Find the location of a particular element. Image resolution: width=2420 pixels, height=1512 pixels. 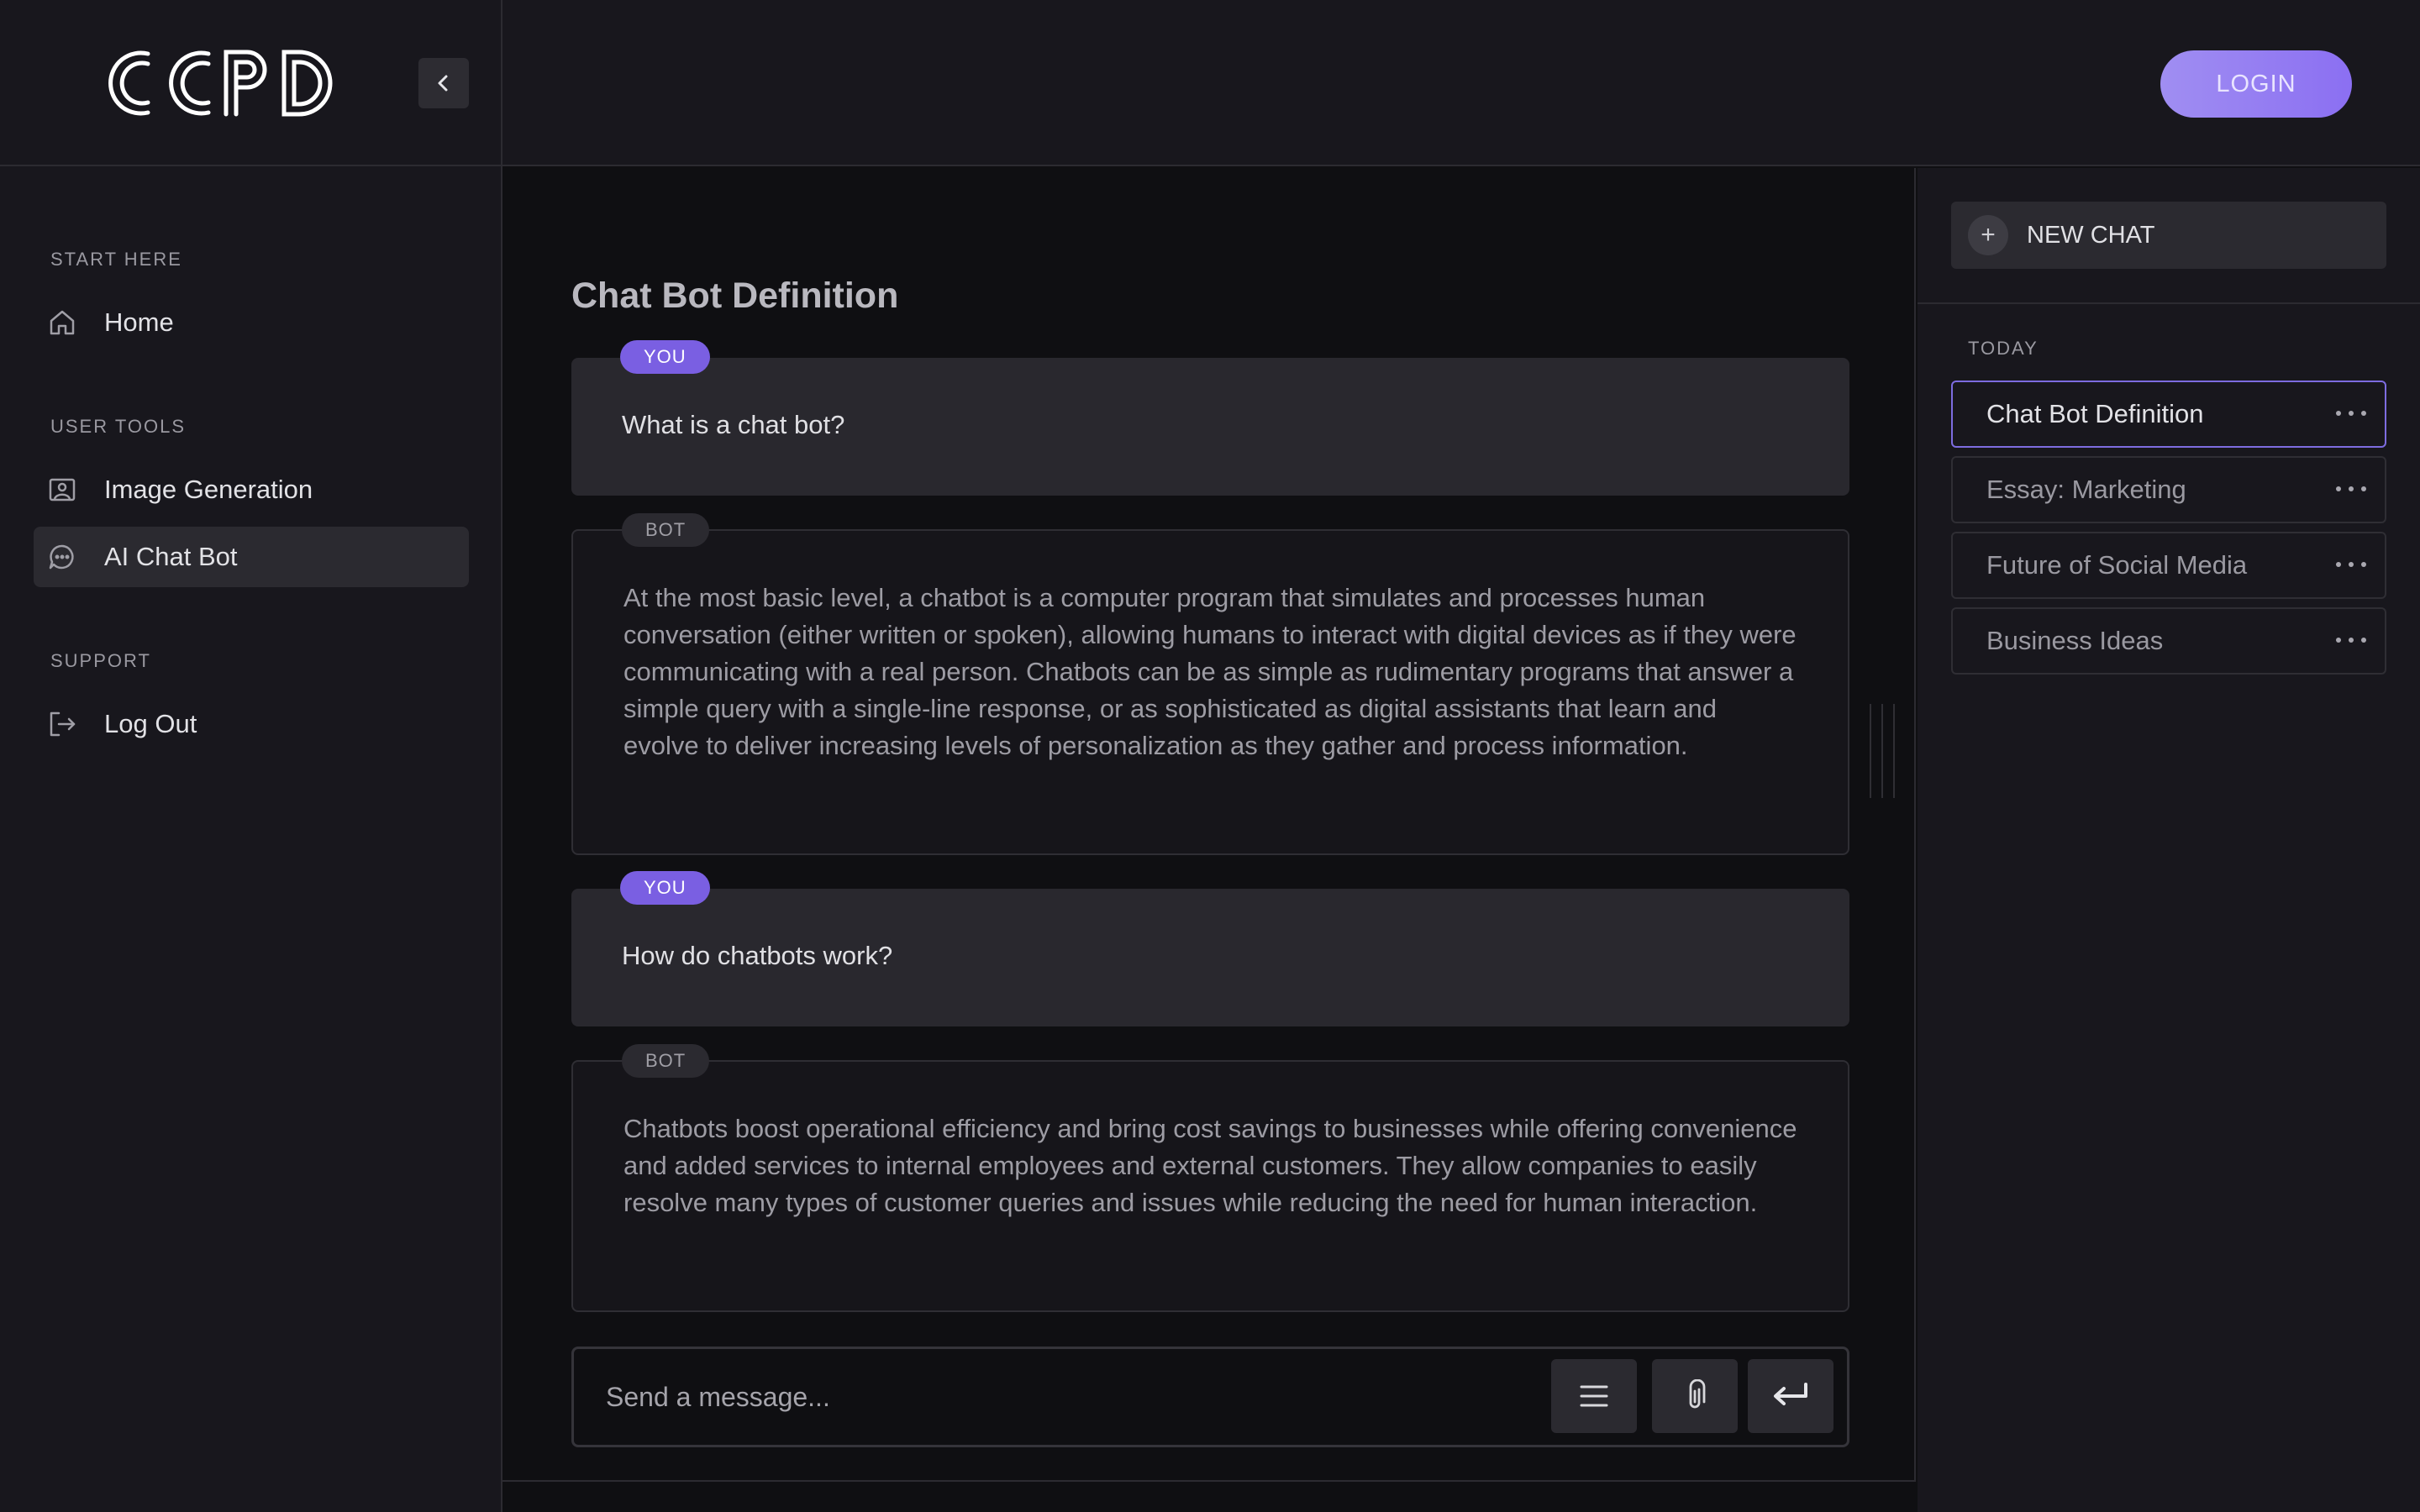

sidebar-item-ai-chat-bot: AI Chat Bot is located at coordinates (251, 557).